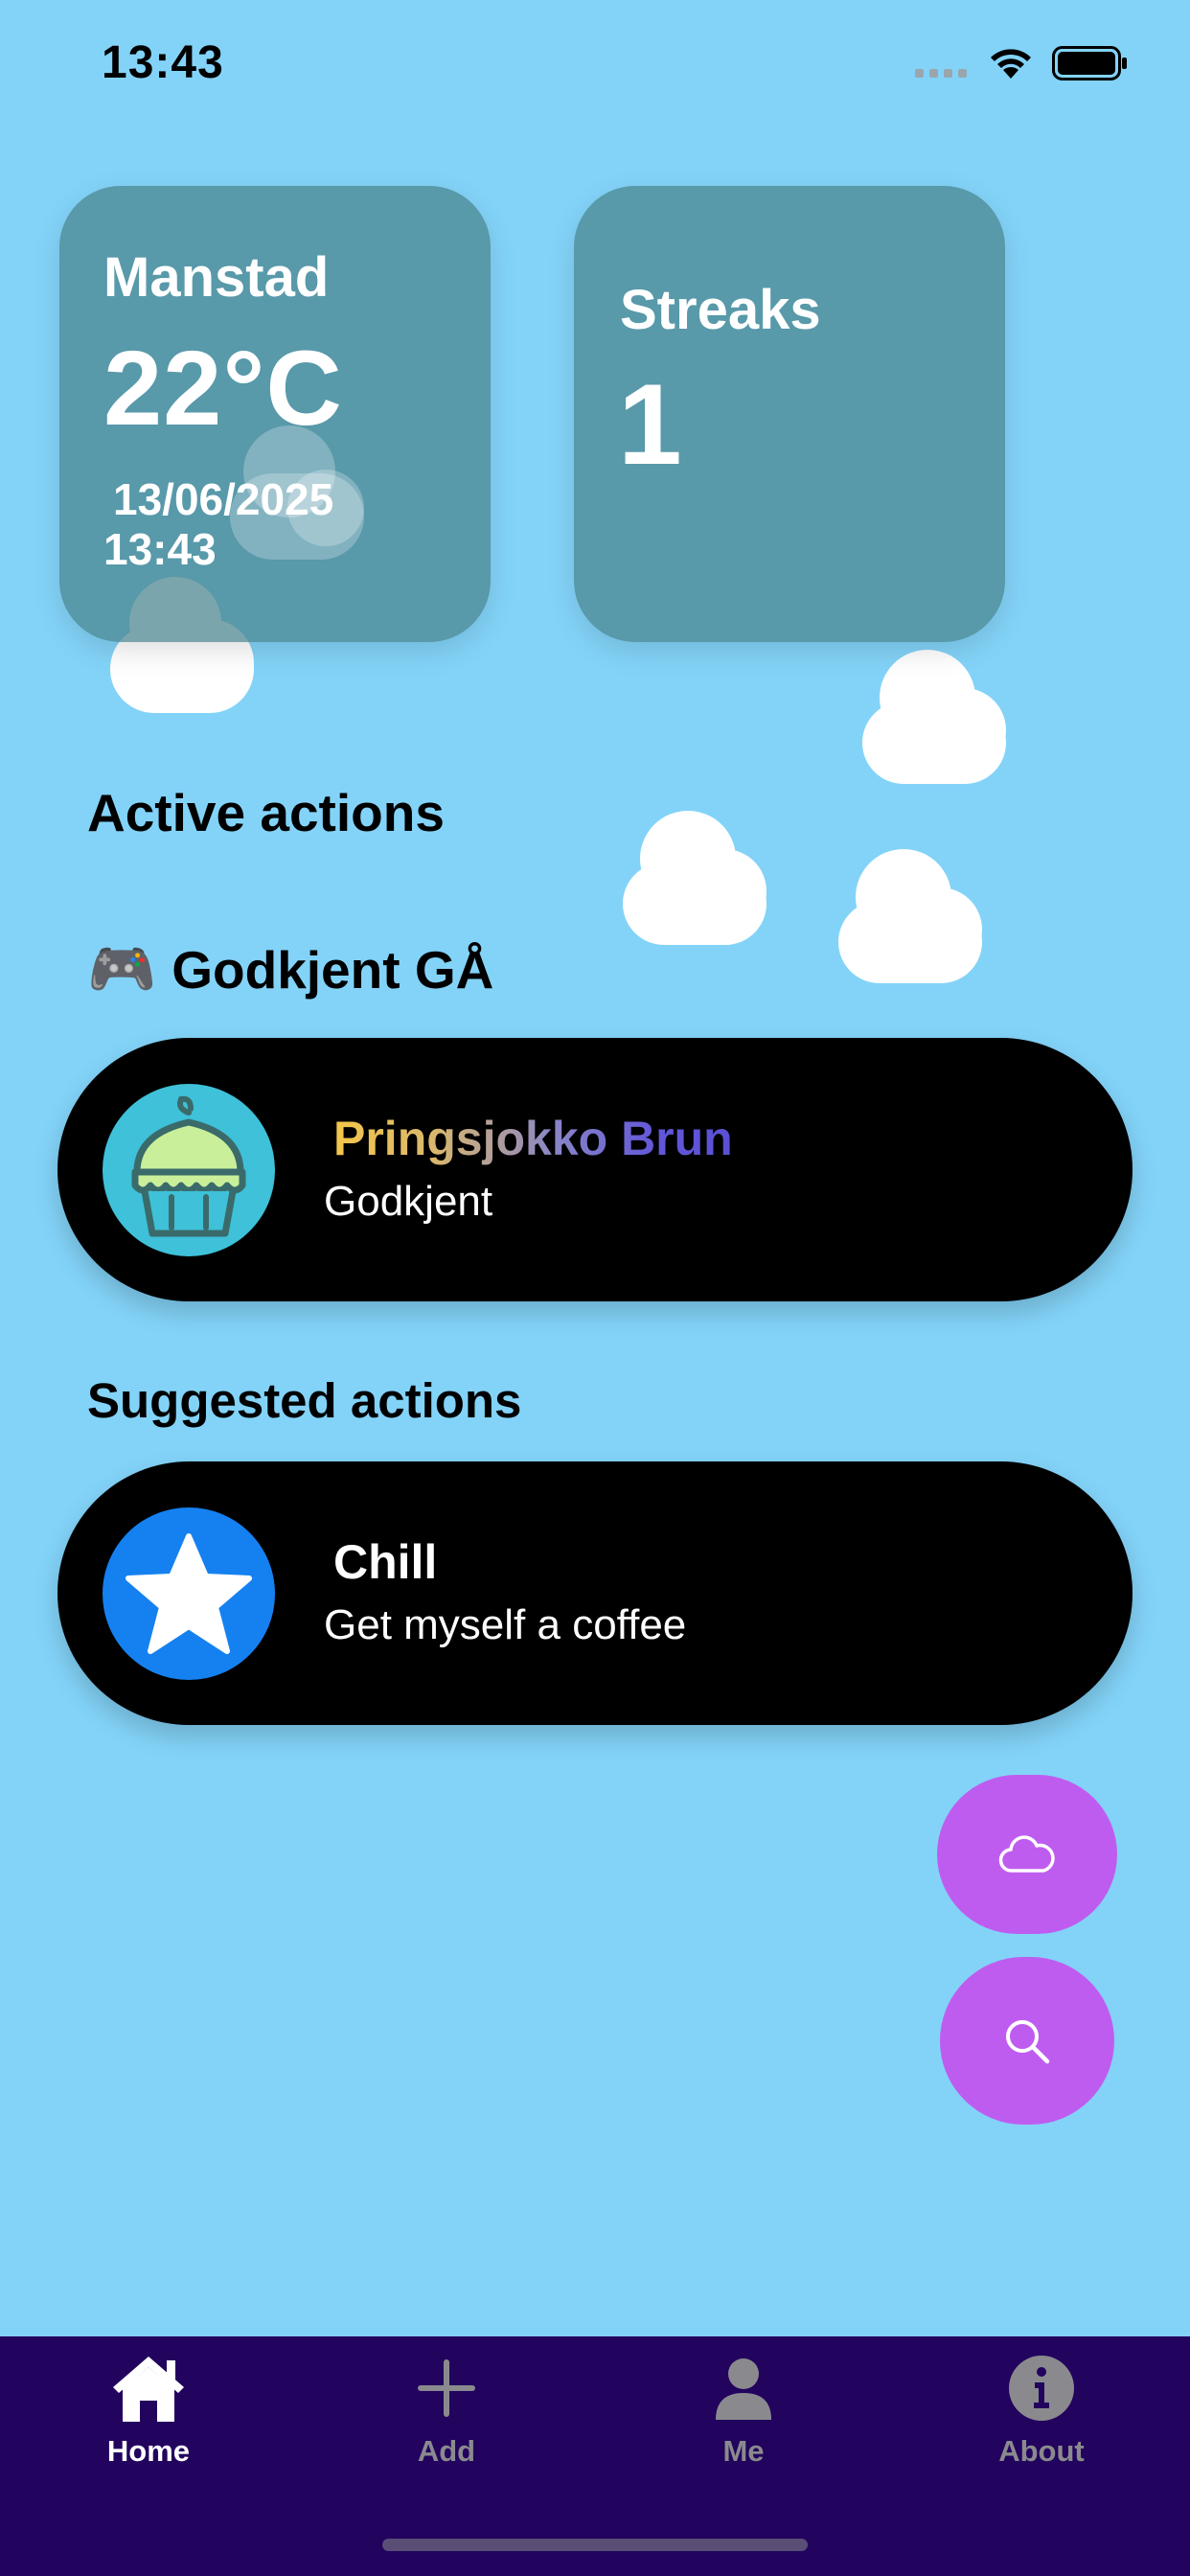  Describe the element at coordinates (595, 1593) in the screenshot. I see `suggested-action-item: Chill Get myself a coffee` at that location.